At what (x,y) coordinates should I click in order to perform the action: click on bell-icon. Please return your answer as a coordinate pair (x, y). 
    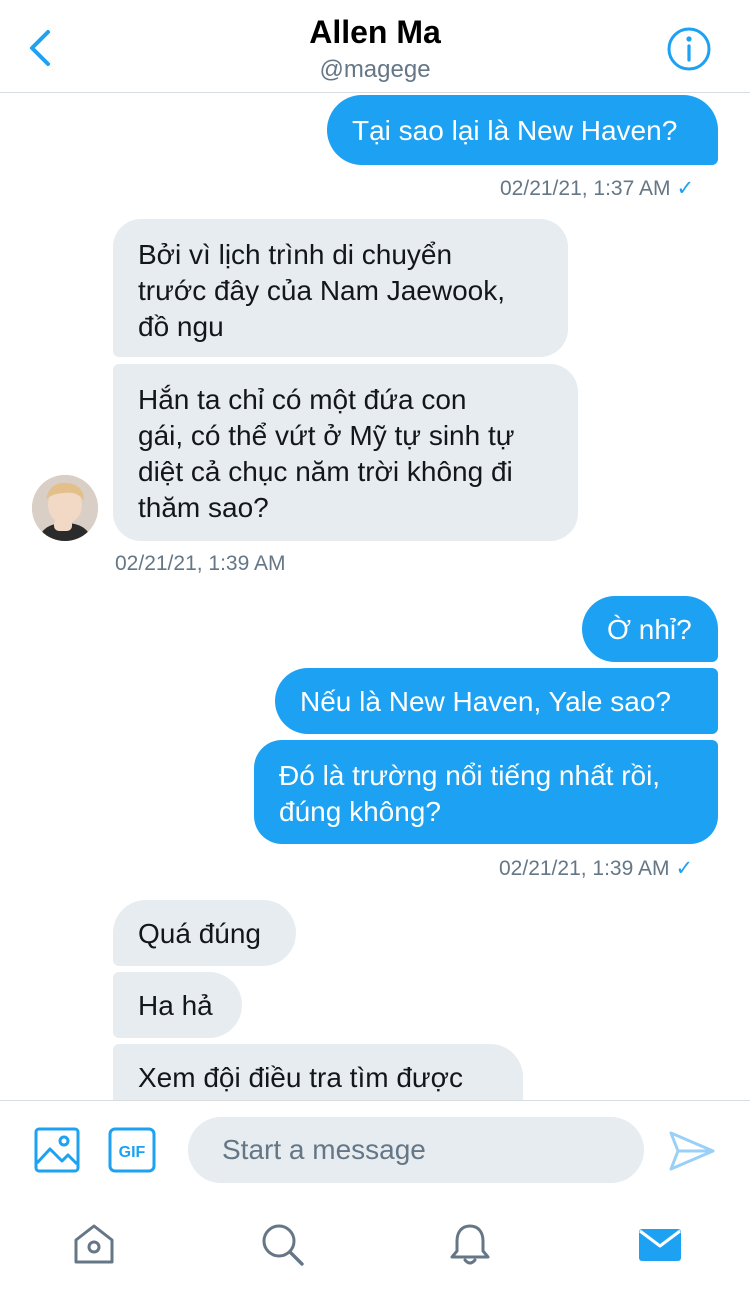
    Looking at the image, I should click on (470, 1244).